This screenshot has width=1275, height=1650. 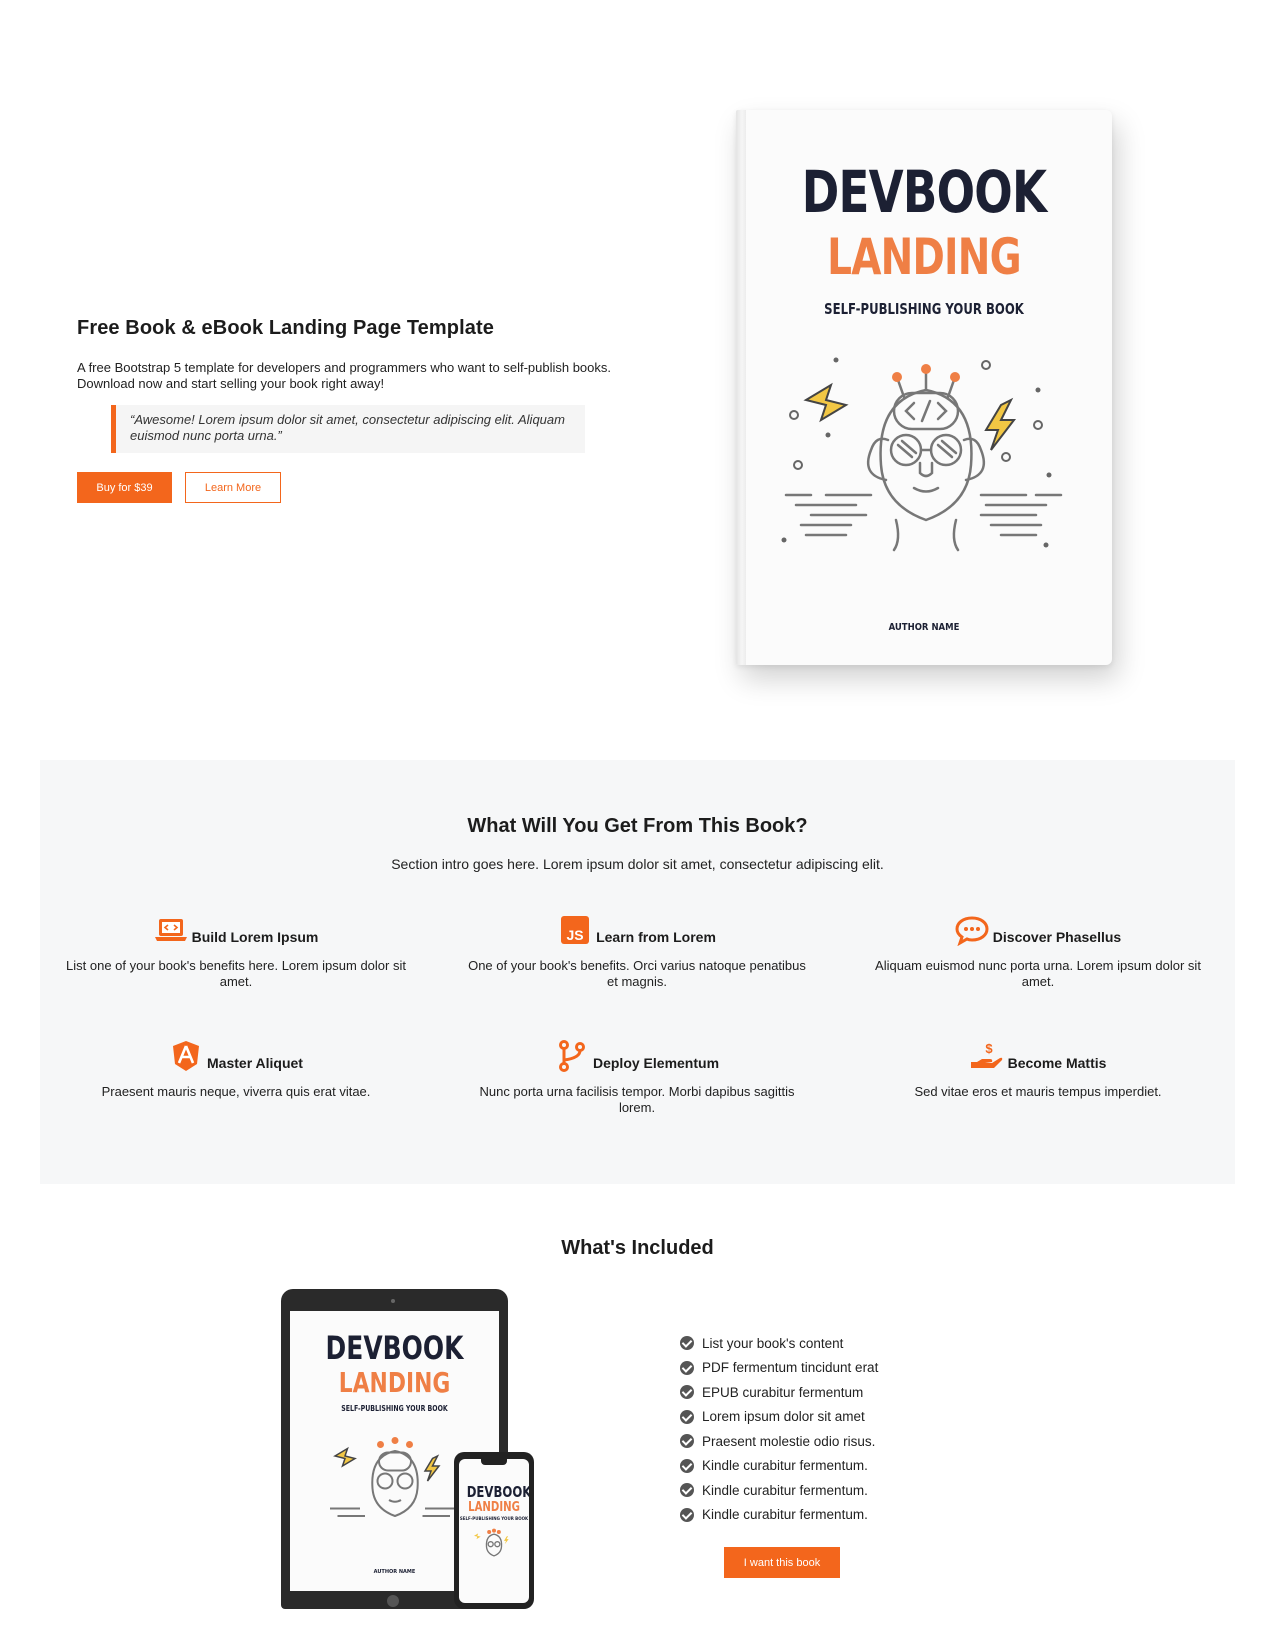 I want to click on list-item: EPUB curabitur fermentum, so click(x=779, y=1392).